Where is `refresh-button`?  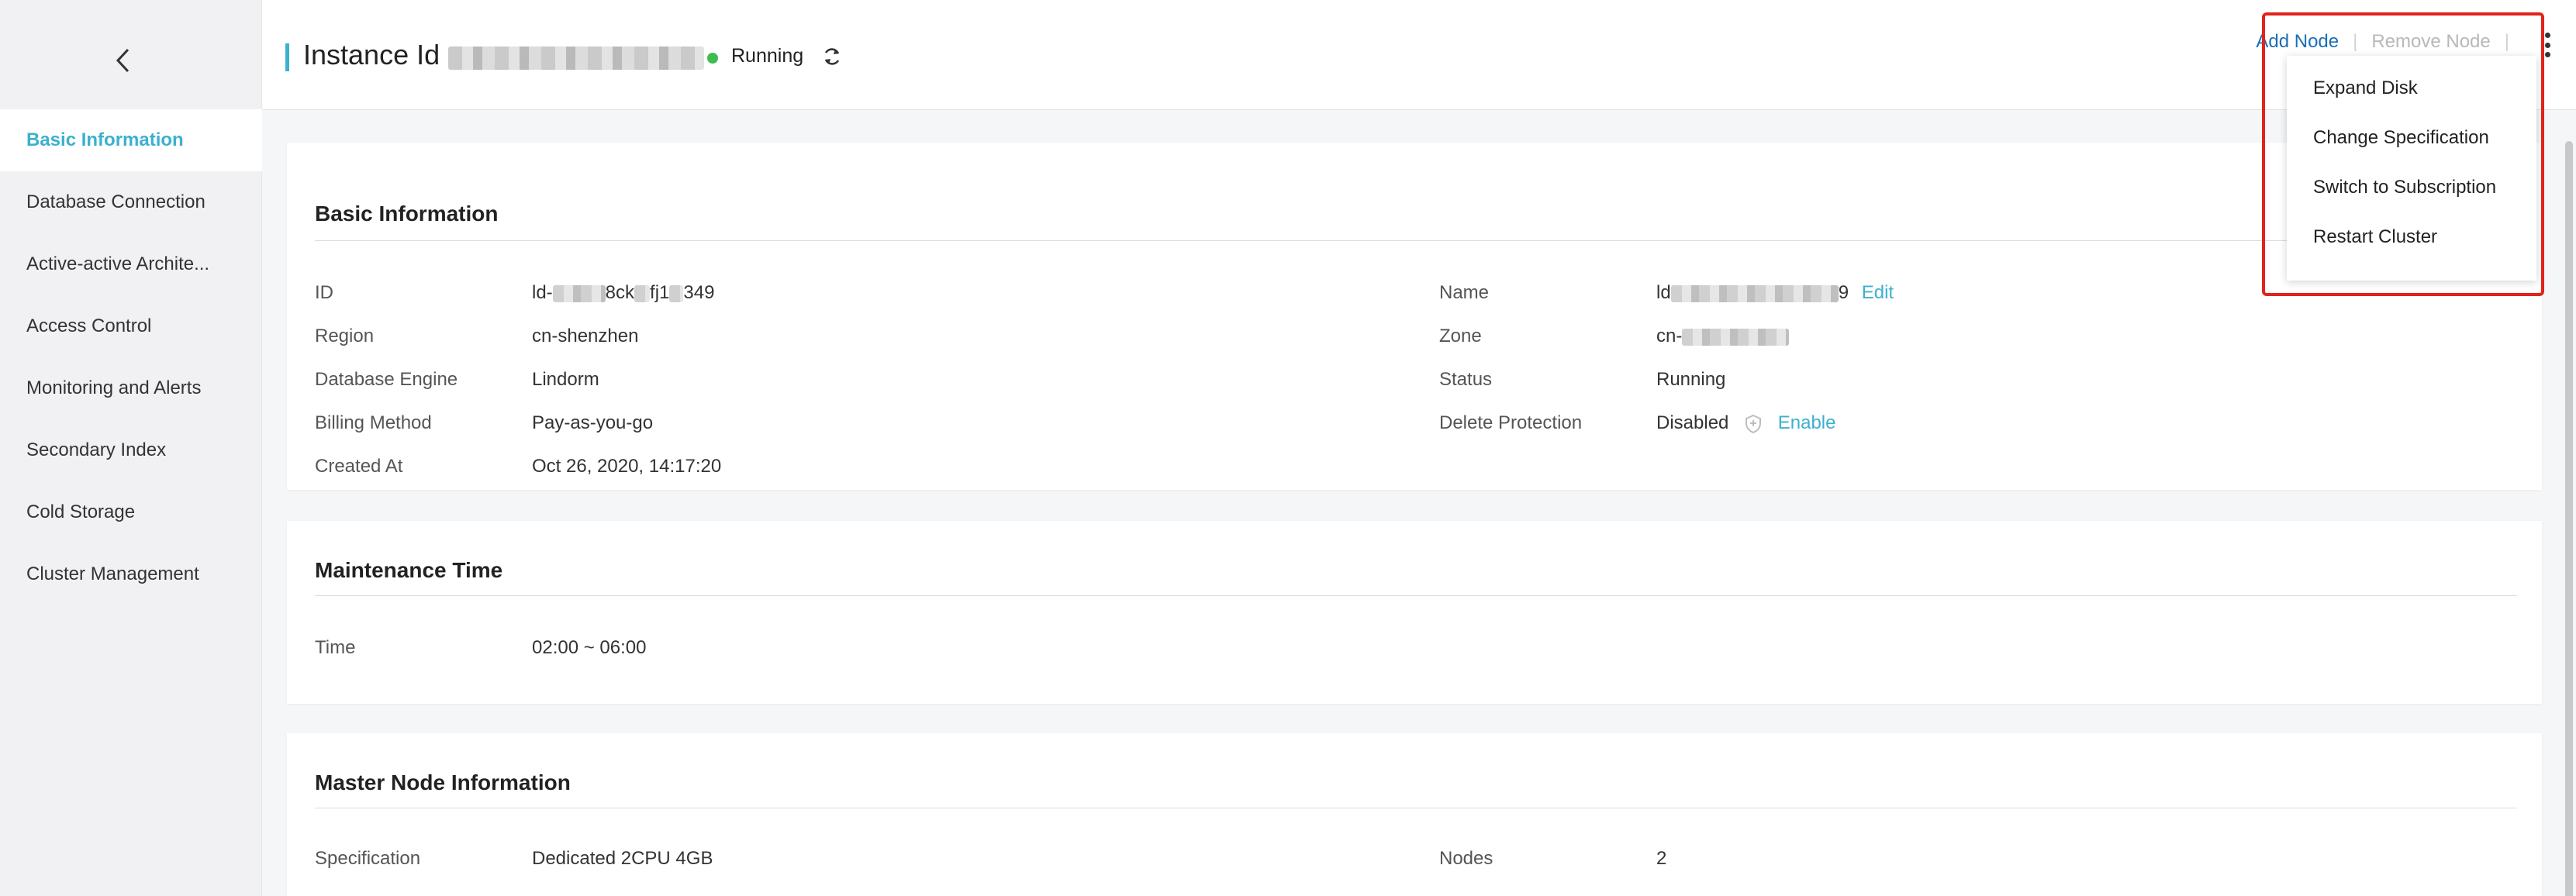 refresh-button is located at coordinates (832, 56).